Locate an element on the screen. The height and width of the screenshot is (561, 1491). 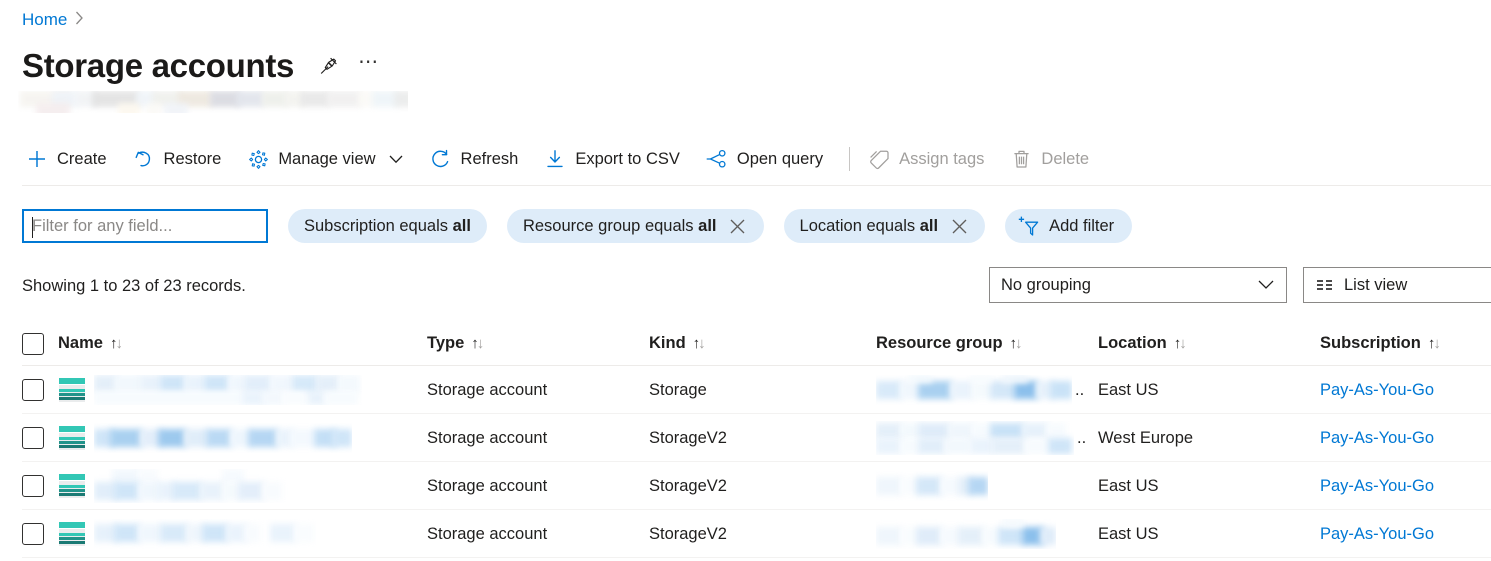
manage-view-button: Manage view is located at coordinates (329, 159).